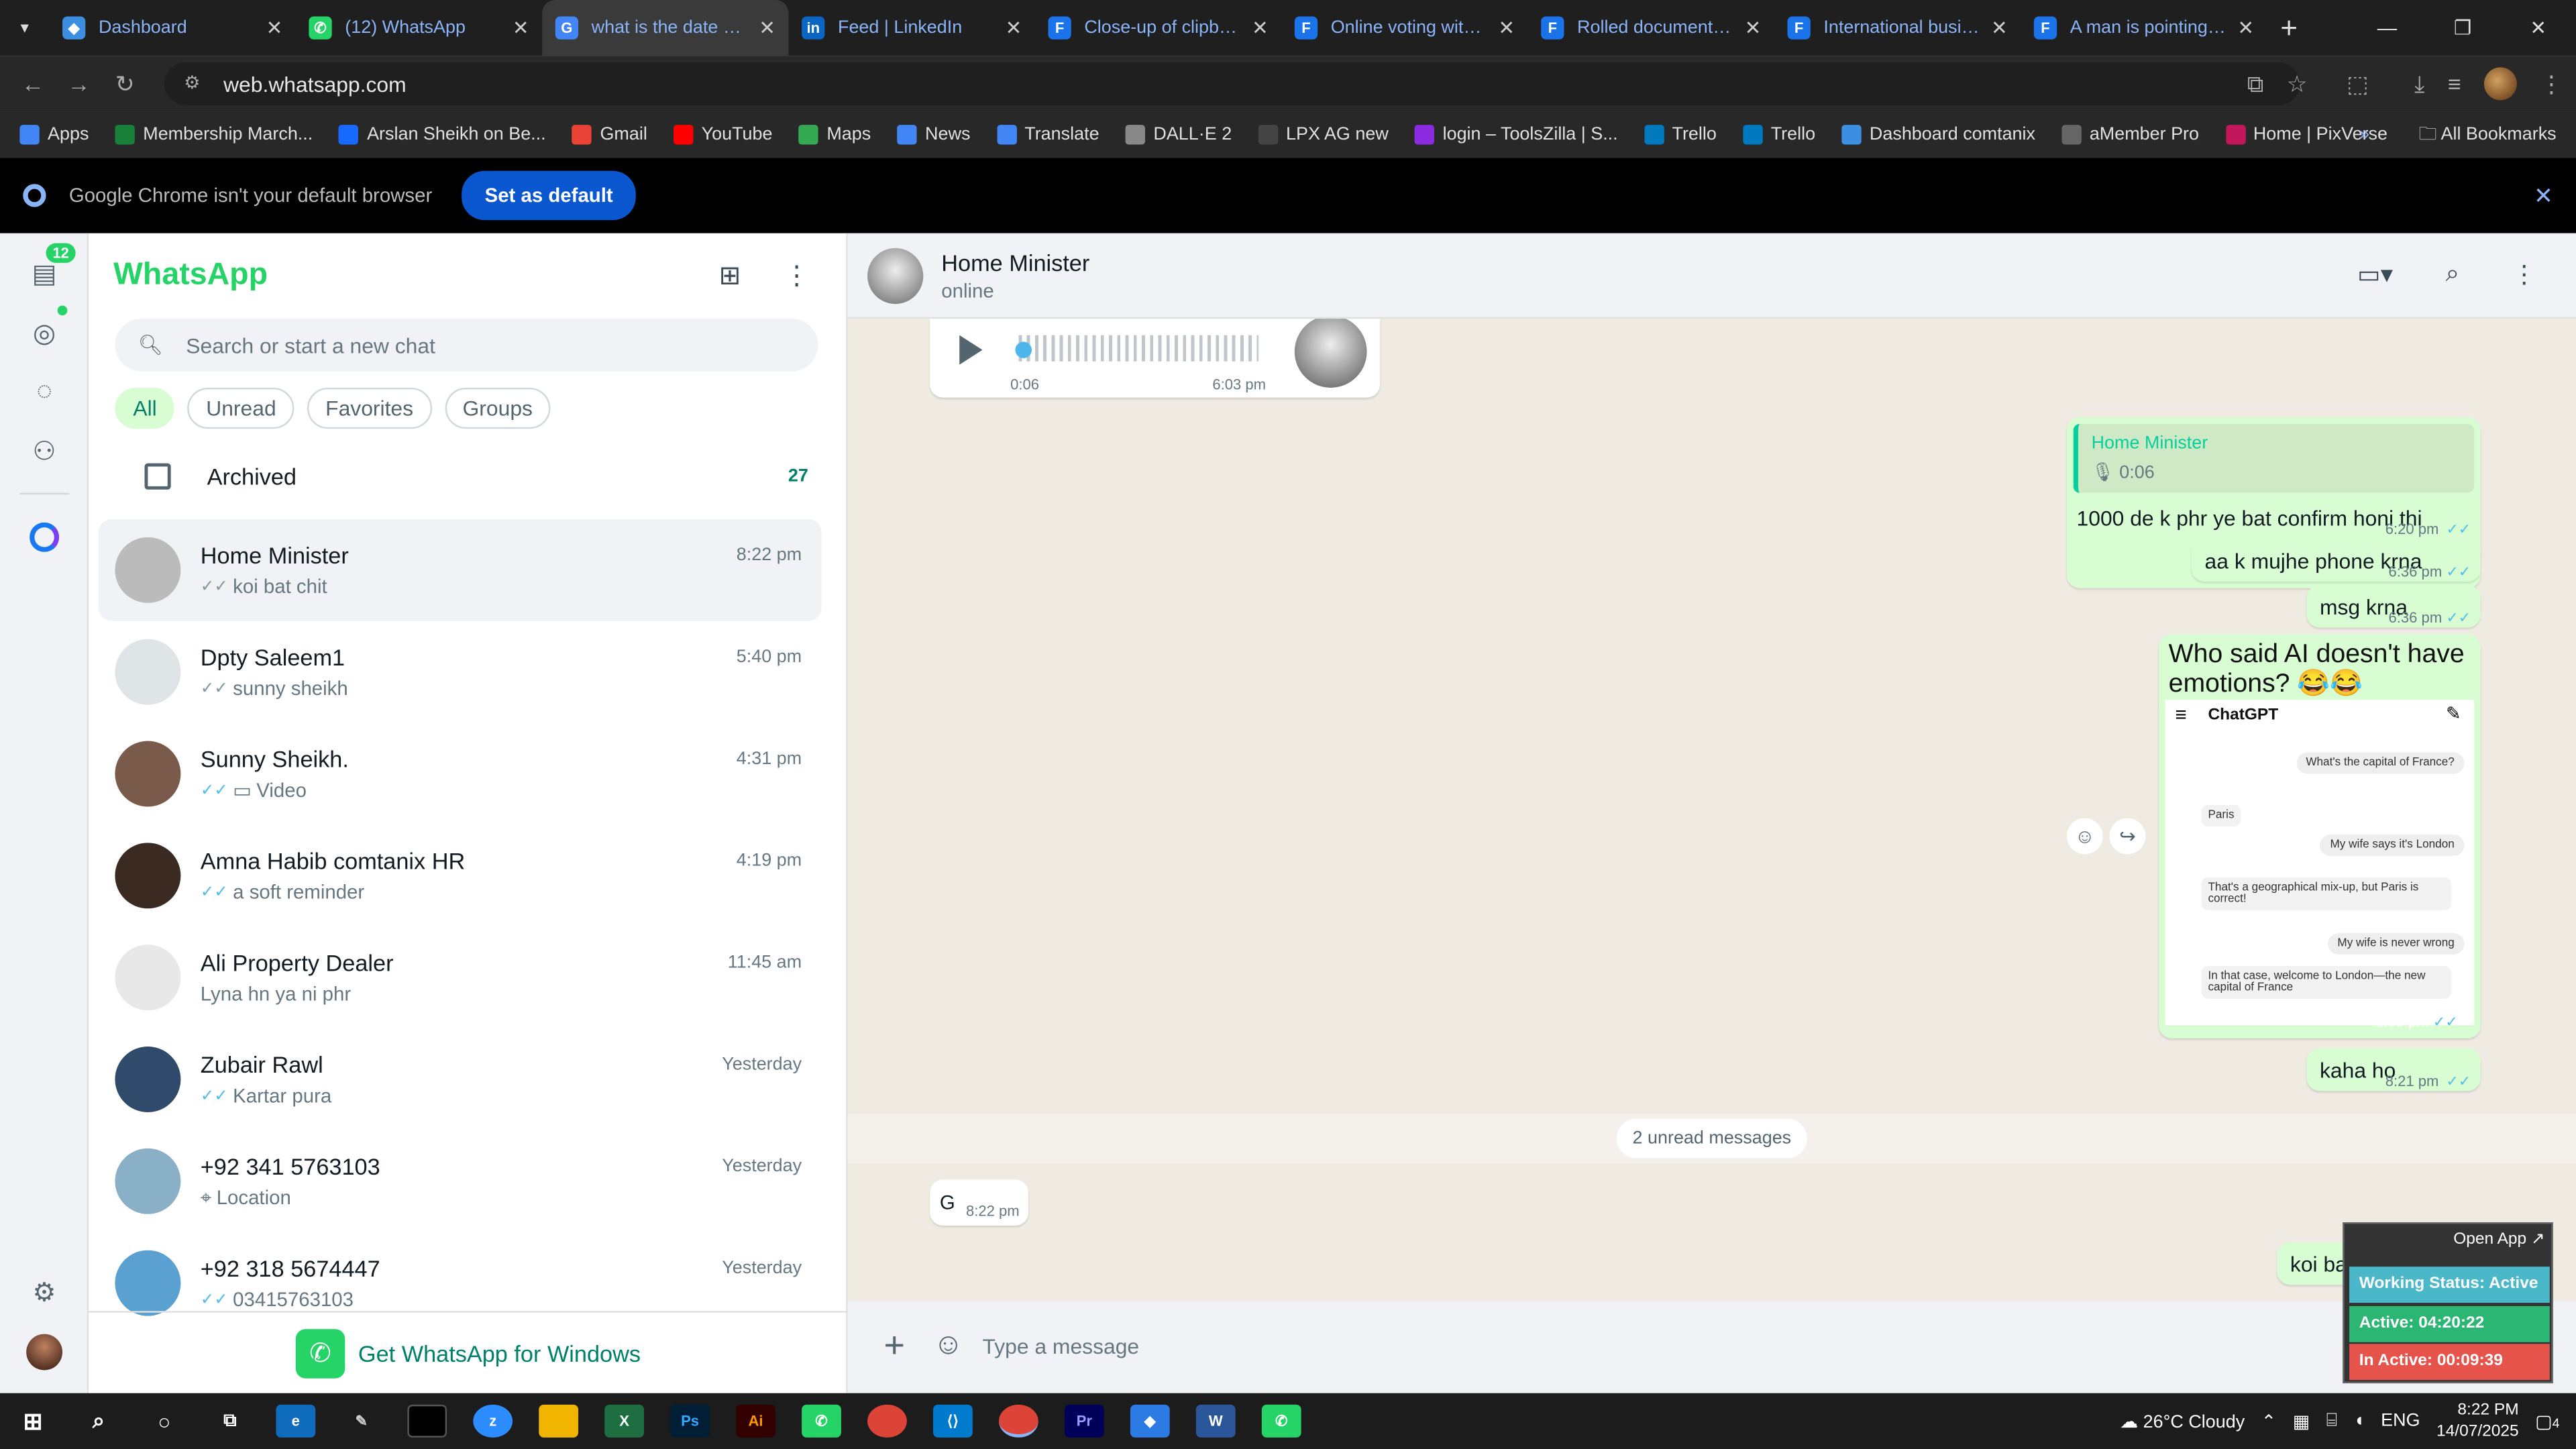 The height and width of the screenshot is (1449, 2576). What do you see at coordinates (2127, 836) in the screenshot?
I see `forward-icon: ↪` at bounding box center [2127, 836].